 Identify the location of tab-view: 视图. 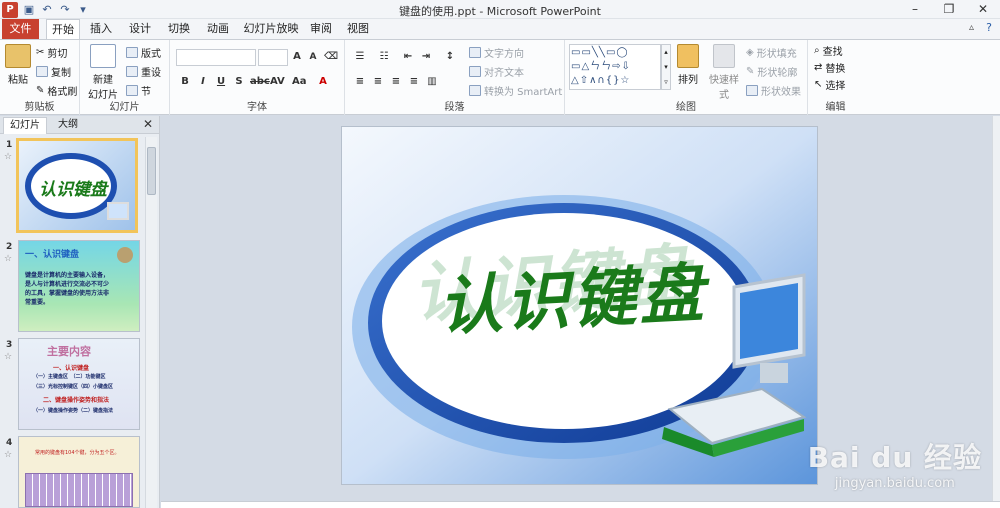
(358, 29).